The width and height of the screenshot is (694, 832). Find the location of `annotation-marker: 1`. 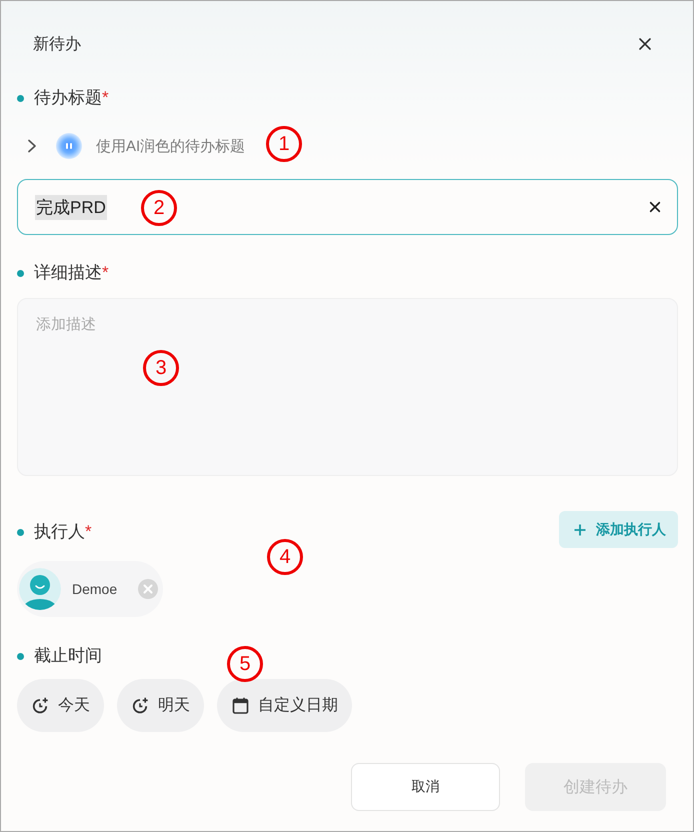

annotation-marker: 1 is located at coordinates (284, 144).